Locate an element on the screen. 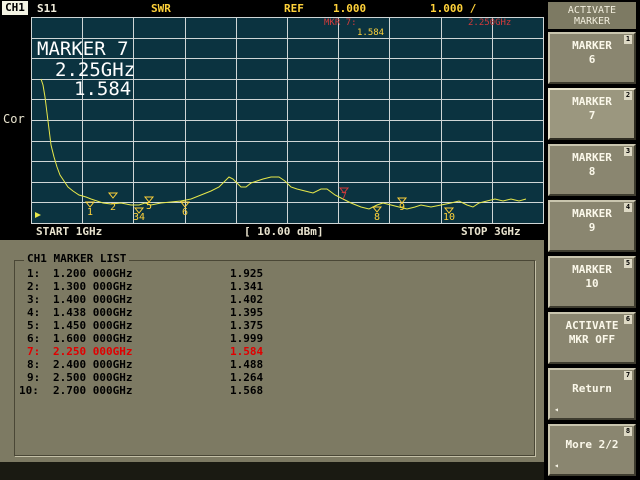 The height and width of the screenshot is (480, 640). softkey-marker-7: MARKER 7 2 is located at coordinates (592, 114).